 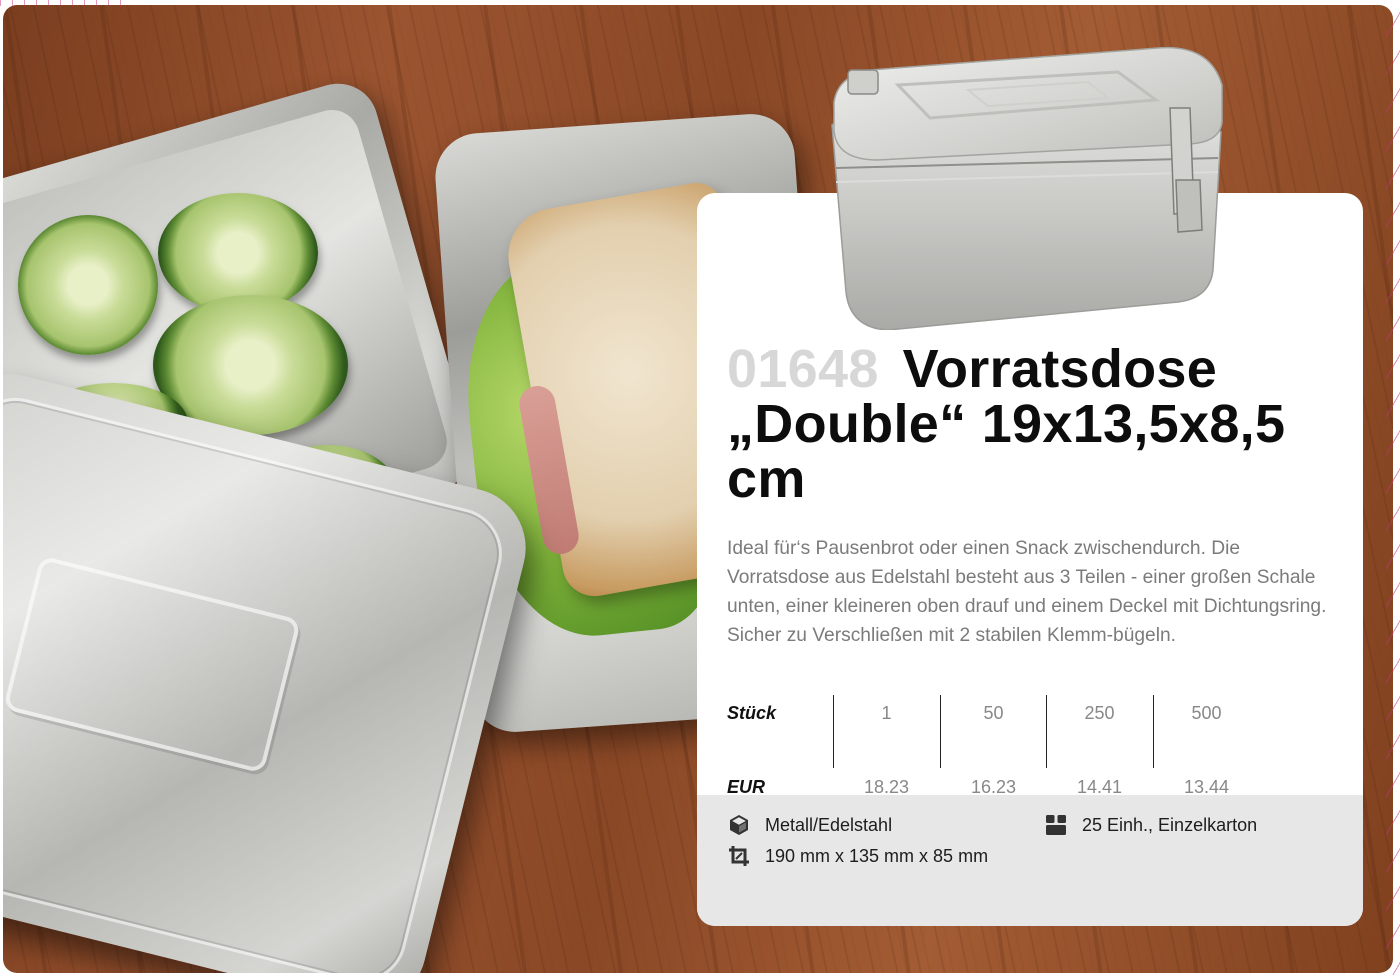 What do you see at coordinates (993, 787) in the screenshot?
I see `price-cell: 16.23` at bounding box center [993, 787].